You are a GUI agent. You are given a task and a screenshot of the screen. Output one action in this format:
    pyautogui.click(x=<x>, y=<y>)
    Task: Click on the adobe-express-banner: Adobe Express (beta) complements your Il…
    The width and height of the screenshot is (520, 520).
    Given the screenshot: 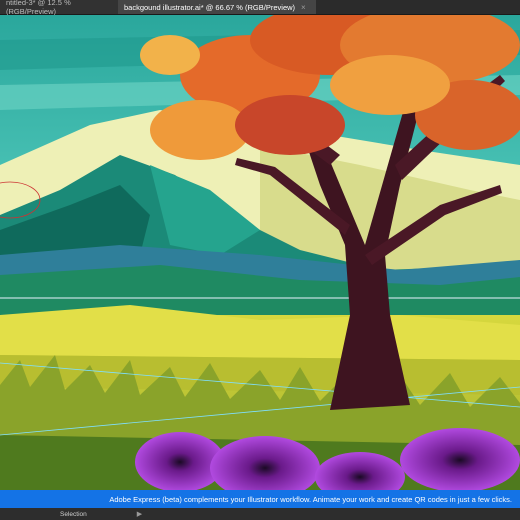 What is the action you would take?
    pyautogui.click(x=260, y=499)
    